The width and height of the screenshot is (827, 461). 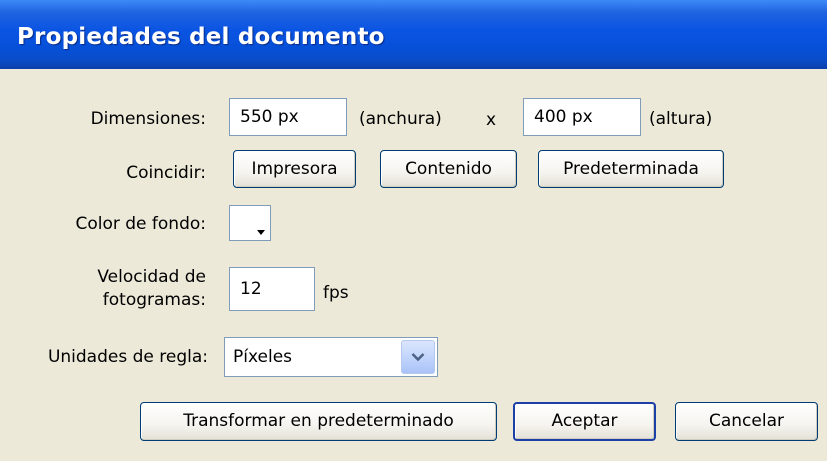 I want to click on ruler-units-label: Unidades de regla:, so click(x=127, y=357).